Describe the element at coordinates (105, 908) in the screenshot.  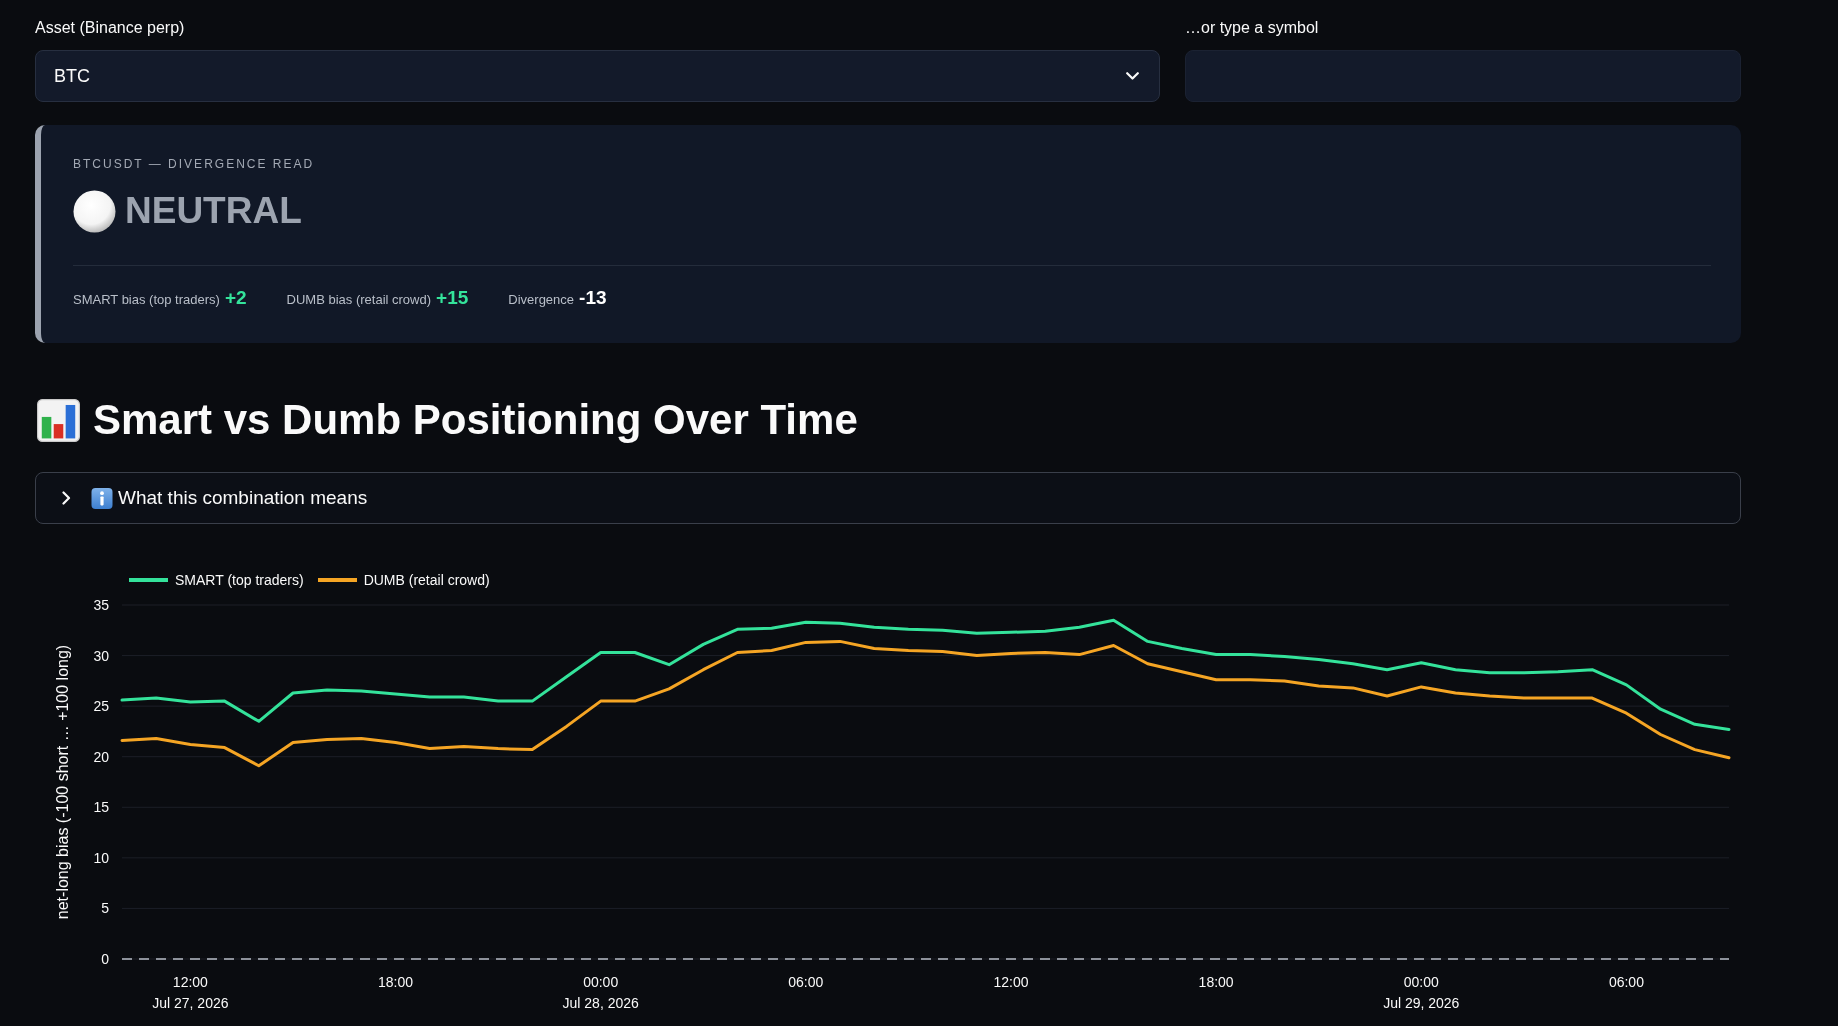
I see `y-tick-label: 5` at that location.